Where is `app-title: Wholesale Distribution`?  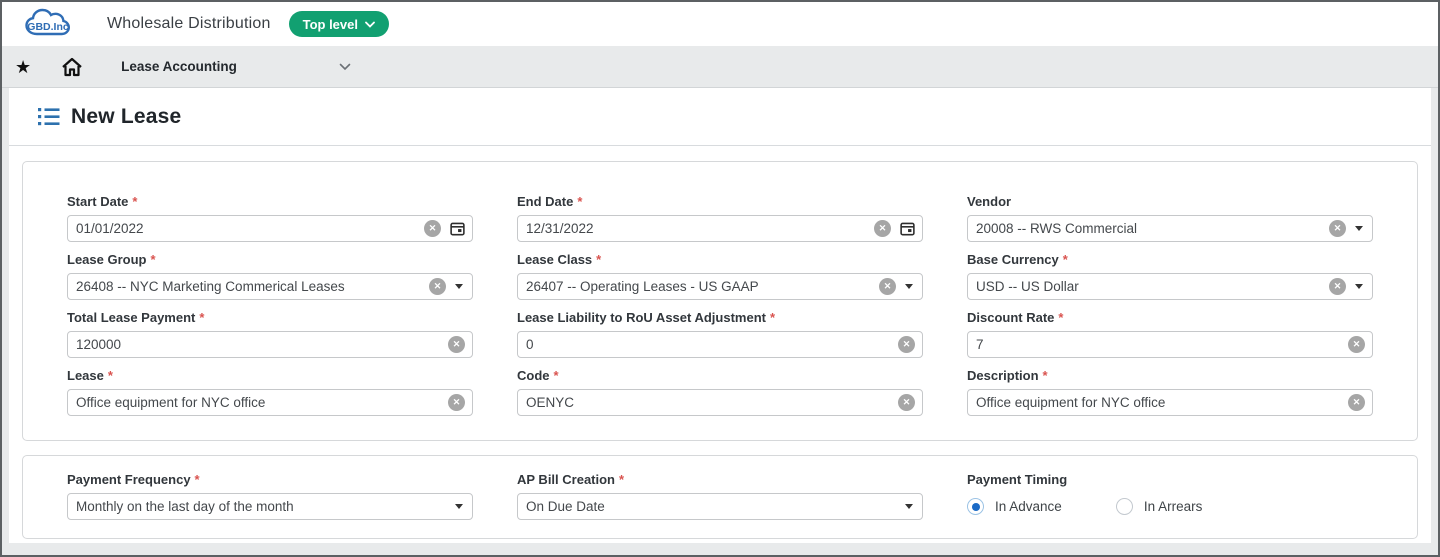 app-title: Wholesale Distribution is located at coordinates (189, 23).